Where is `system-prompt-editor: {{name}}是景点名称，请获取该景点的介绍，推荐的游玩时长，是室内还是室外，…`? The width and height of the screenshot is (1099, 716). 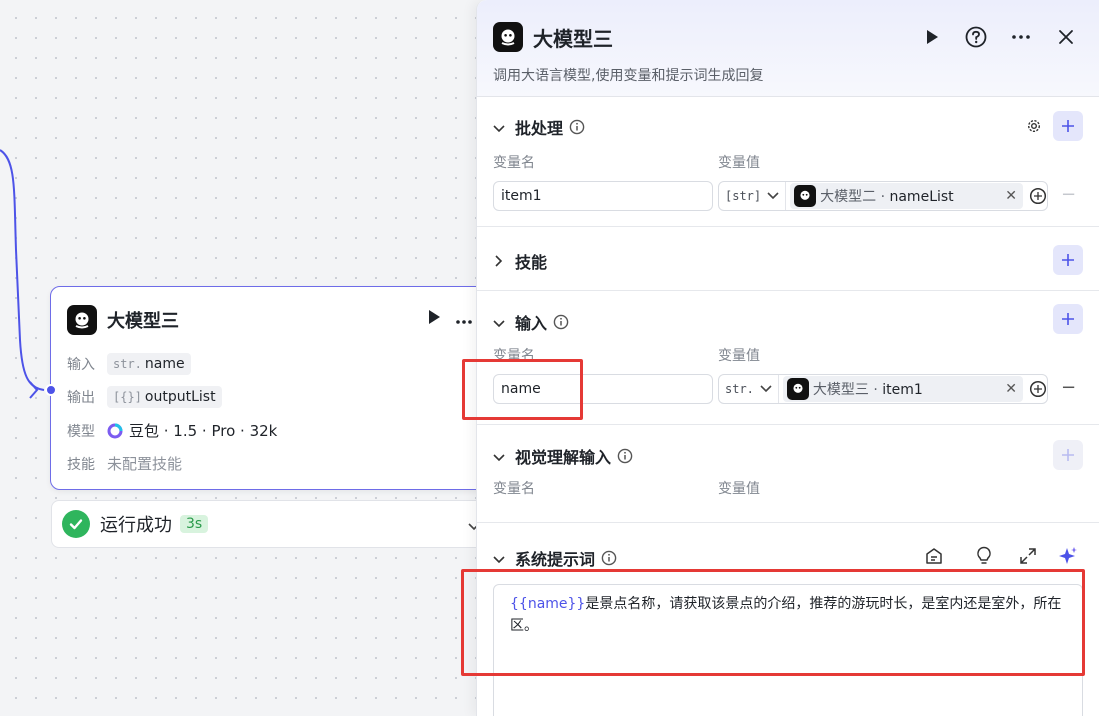
system-prompt-editor: {{name}}是景点名称，请获取该景点的介绍，推荐的游玩时长，是室内还是室外，… is located at coordinates (788, 650).